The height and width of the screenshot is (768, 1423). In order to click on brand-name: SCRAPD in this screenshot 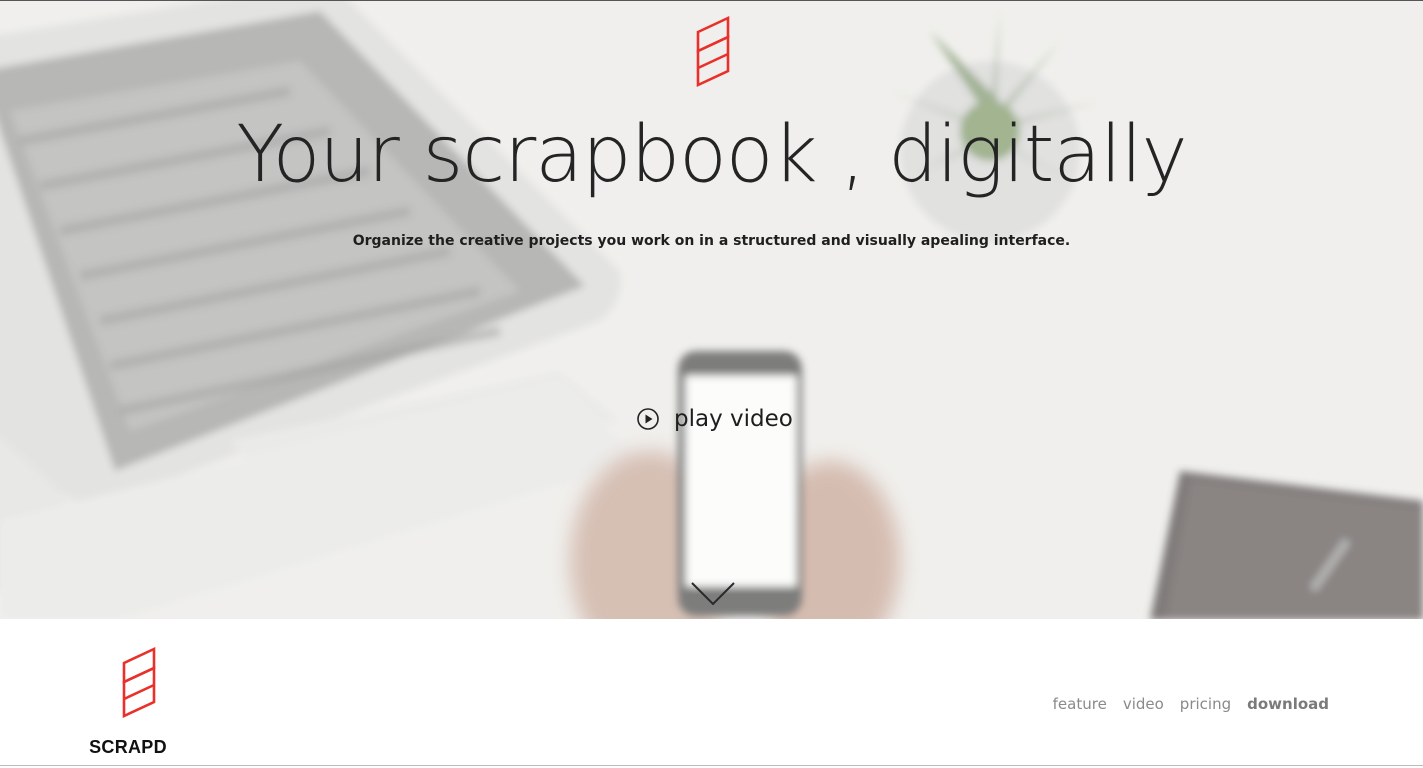, I will do `click(128, 747)`.